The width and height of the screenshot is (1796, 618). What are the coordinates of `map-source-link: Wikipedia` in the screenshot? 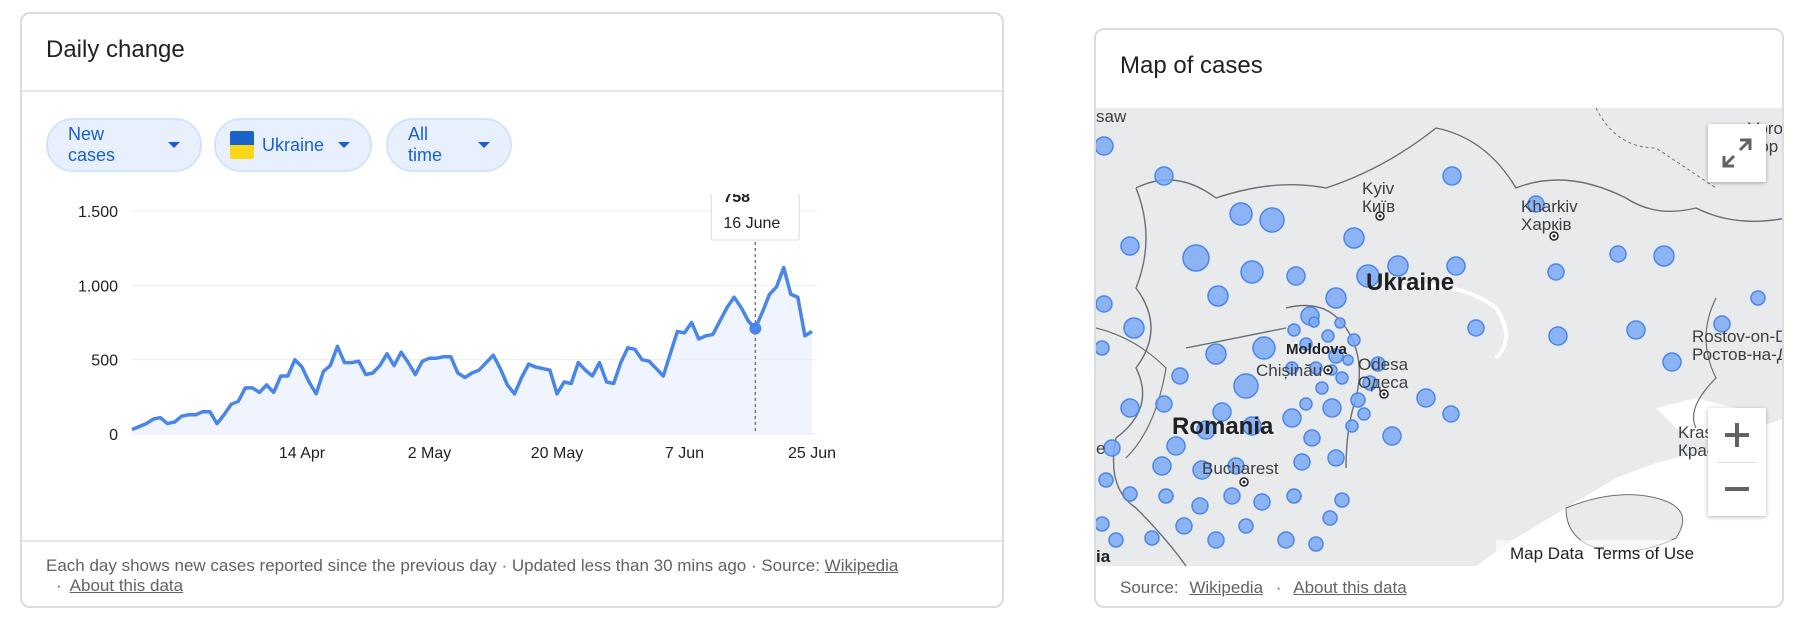 It's located at (1226, 587).